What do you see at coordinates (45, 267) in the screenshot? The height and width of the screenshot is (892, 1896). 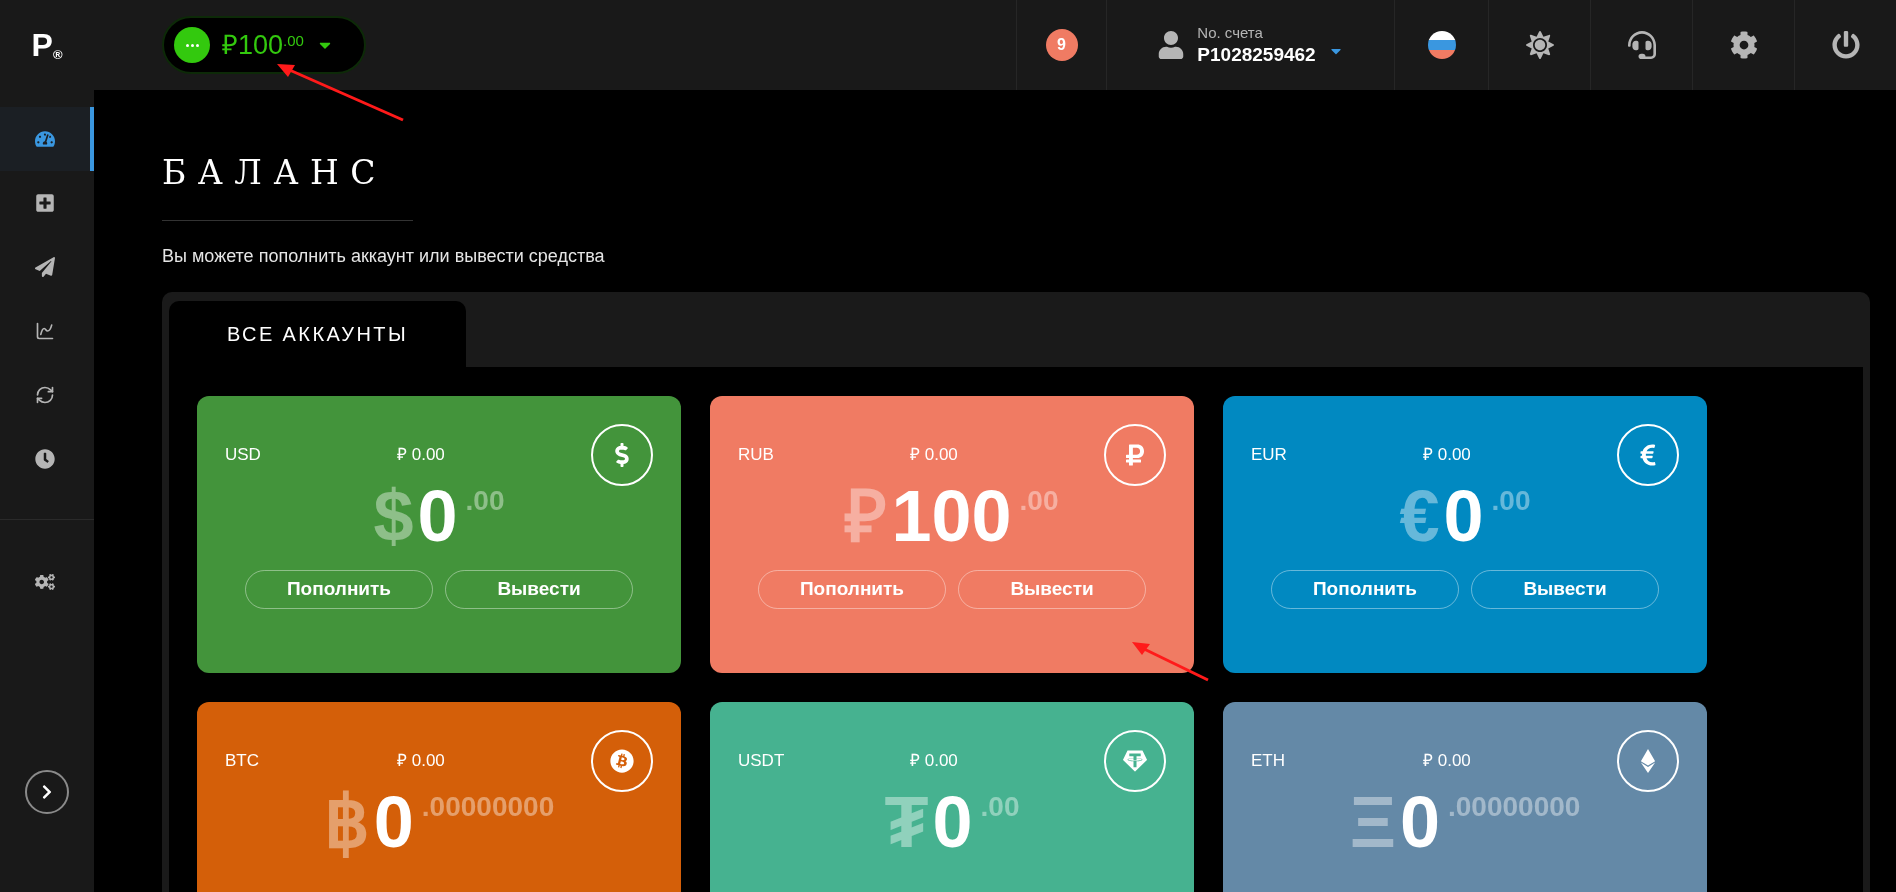 I see `send-icon` at bounding box center [45, 267].